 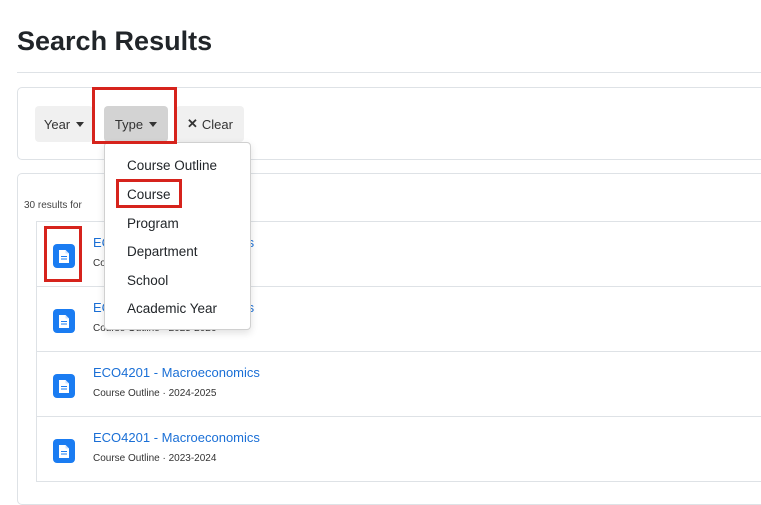 I want to click on dropdown-item-school: School, so click(x=147, y=280).